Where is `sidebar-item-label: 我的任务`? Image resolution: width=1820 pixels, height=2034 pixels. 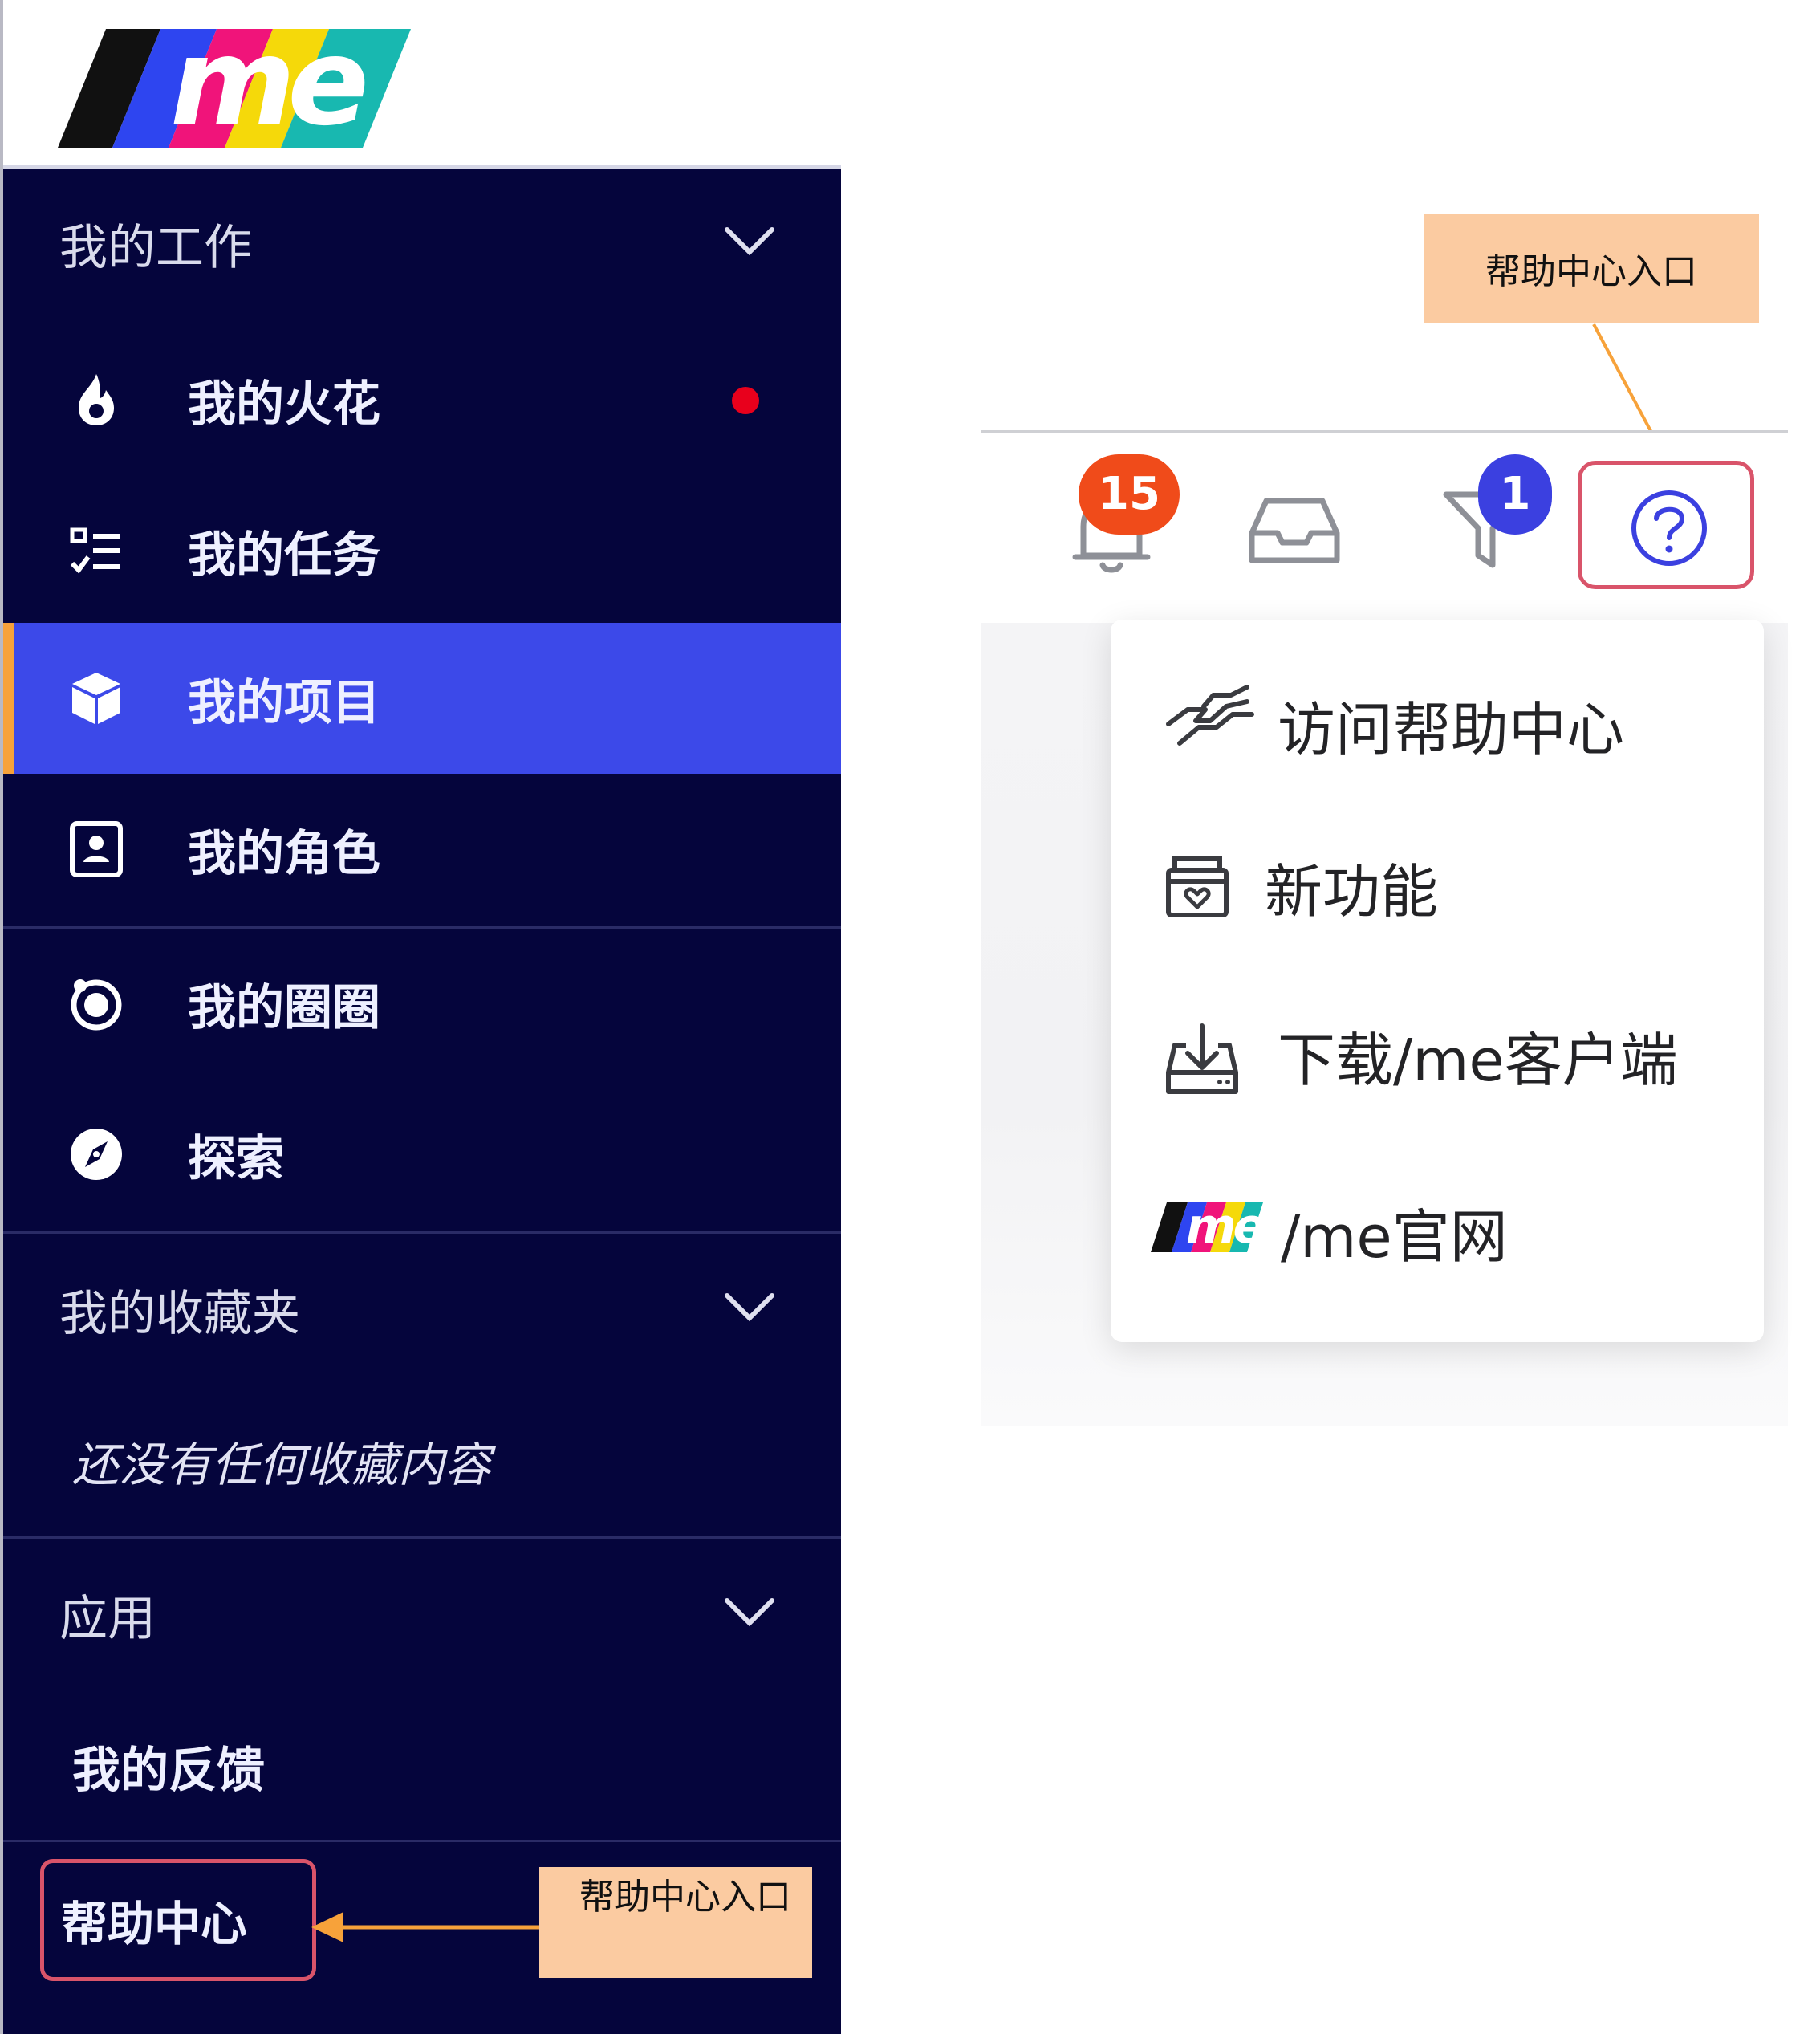 sidebar-item-label: 我的任务 is located at coordinates (284, 555).